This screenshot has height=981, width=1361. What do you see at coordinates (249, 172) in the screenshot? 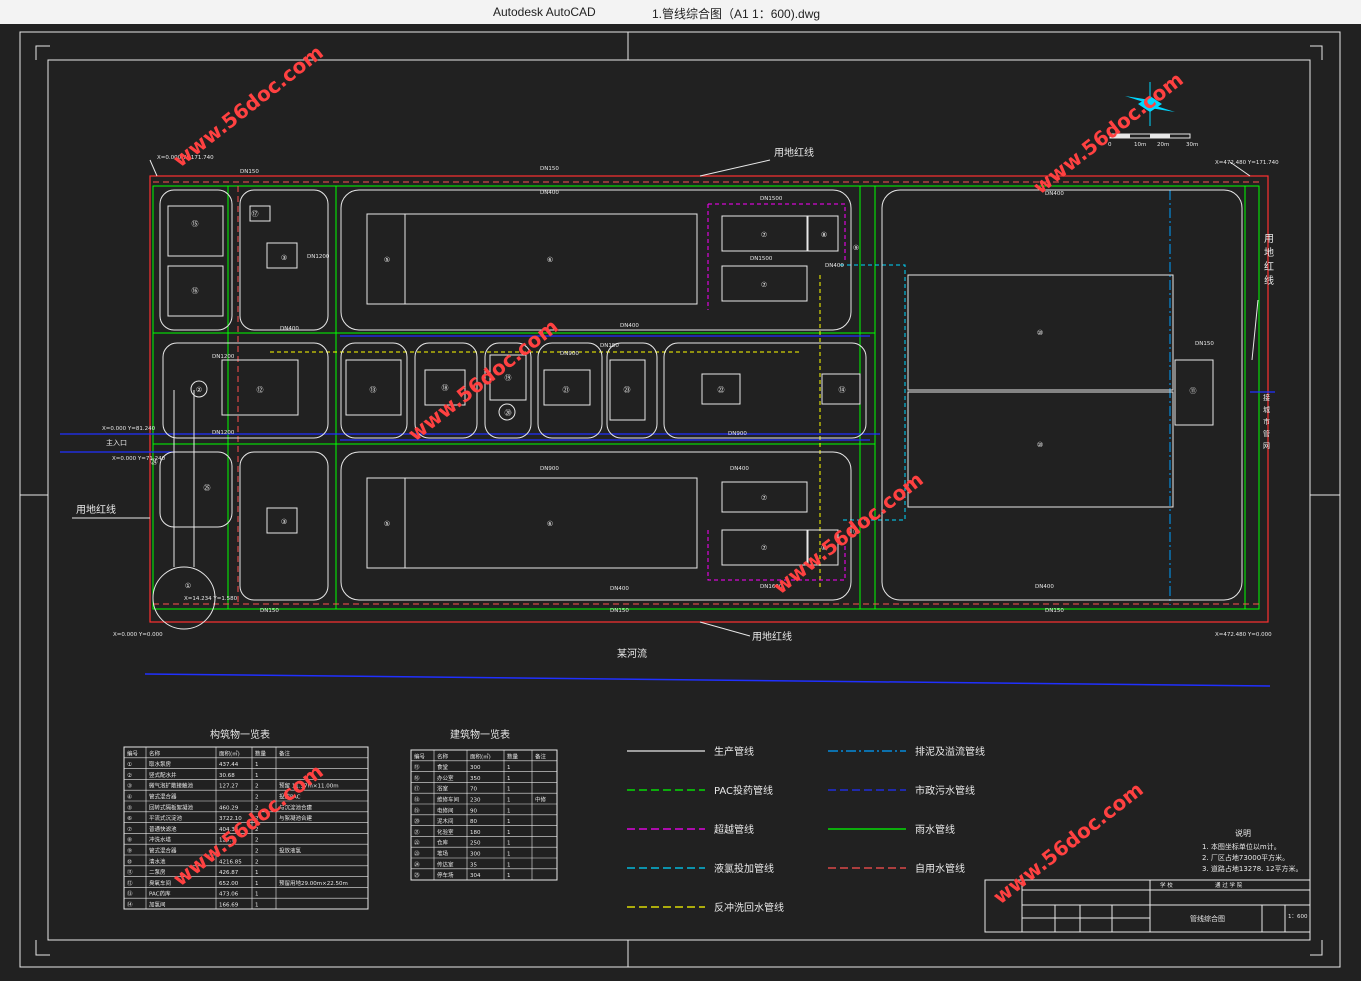
I see `pipe-label: DN150` at bounding box center [249, 172].